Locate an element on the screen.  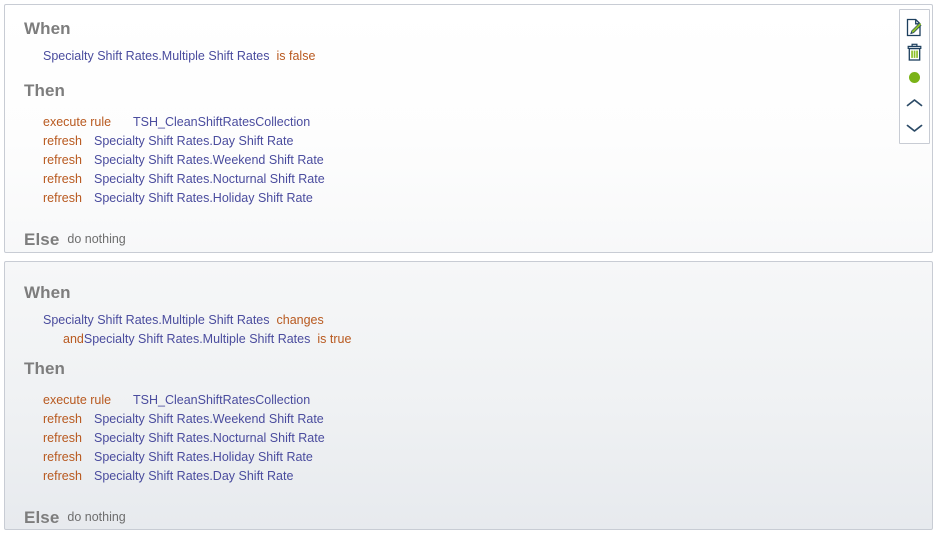
move-up-button is located at coordinates (915, 102).